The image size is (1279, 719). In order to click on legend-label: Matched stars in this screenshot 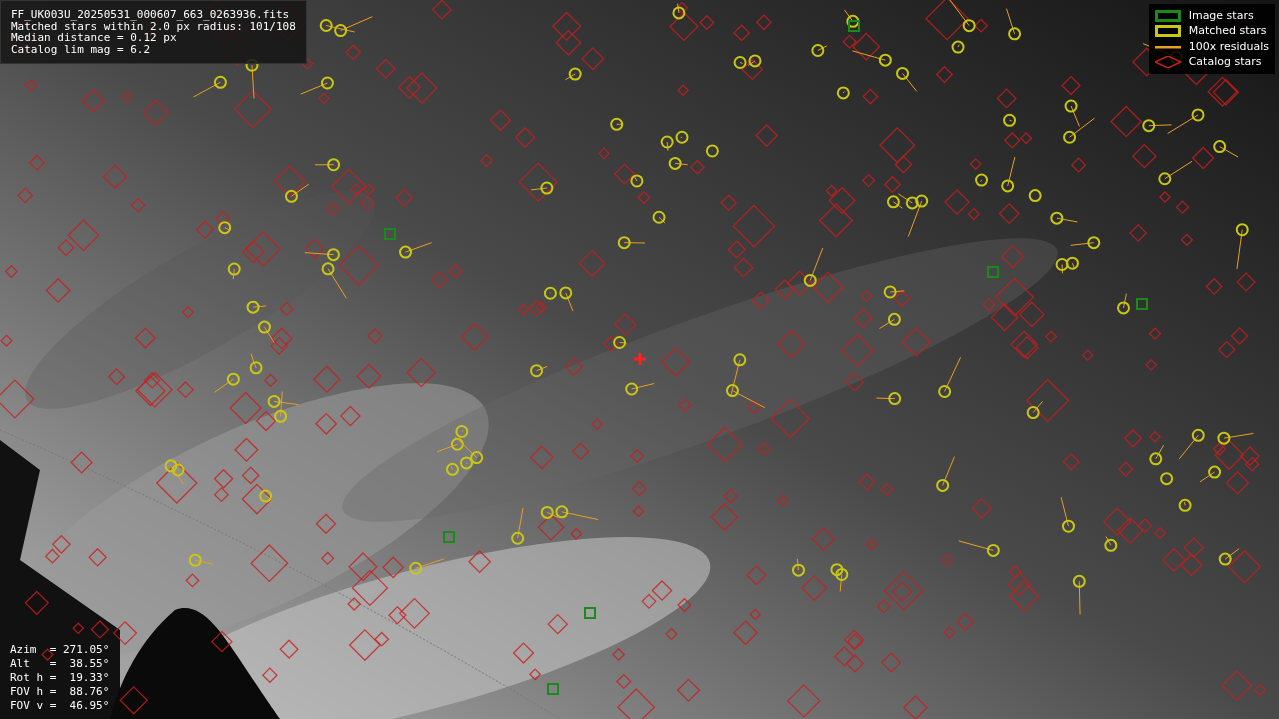, I will do `click(1227, 31)`.